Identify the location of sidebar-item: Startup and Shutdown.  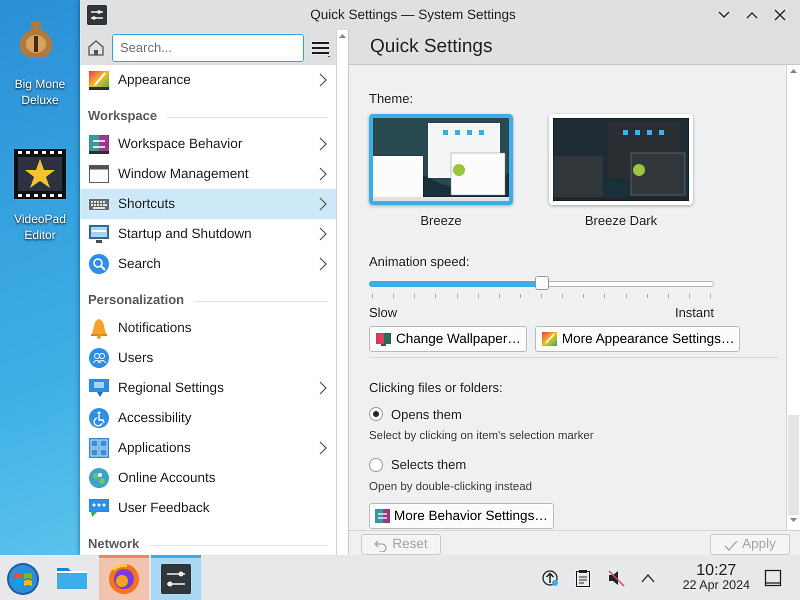
(208, 234).